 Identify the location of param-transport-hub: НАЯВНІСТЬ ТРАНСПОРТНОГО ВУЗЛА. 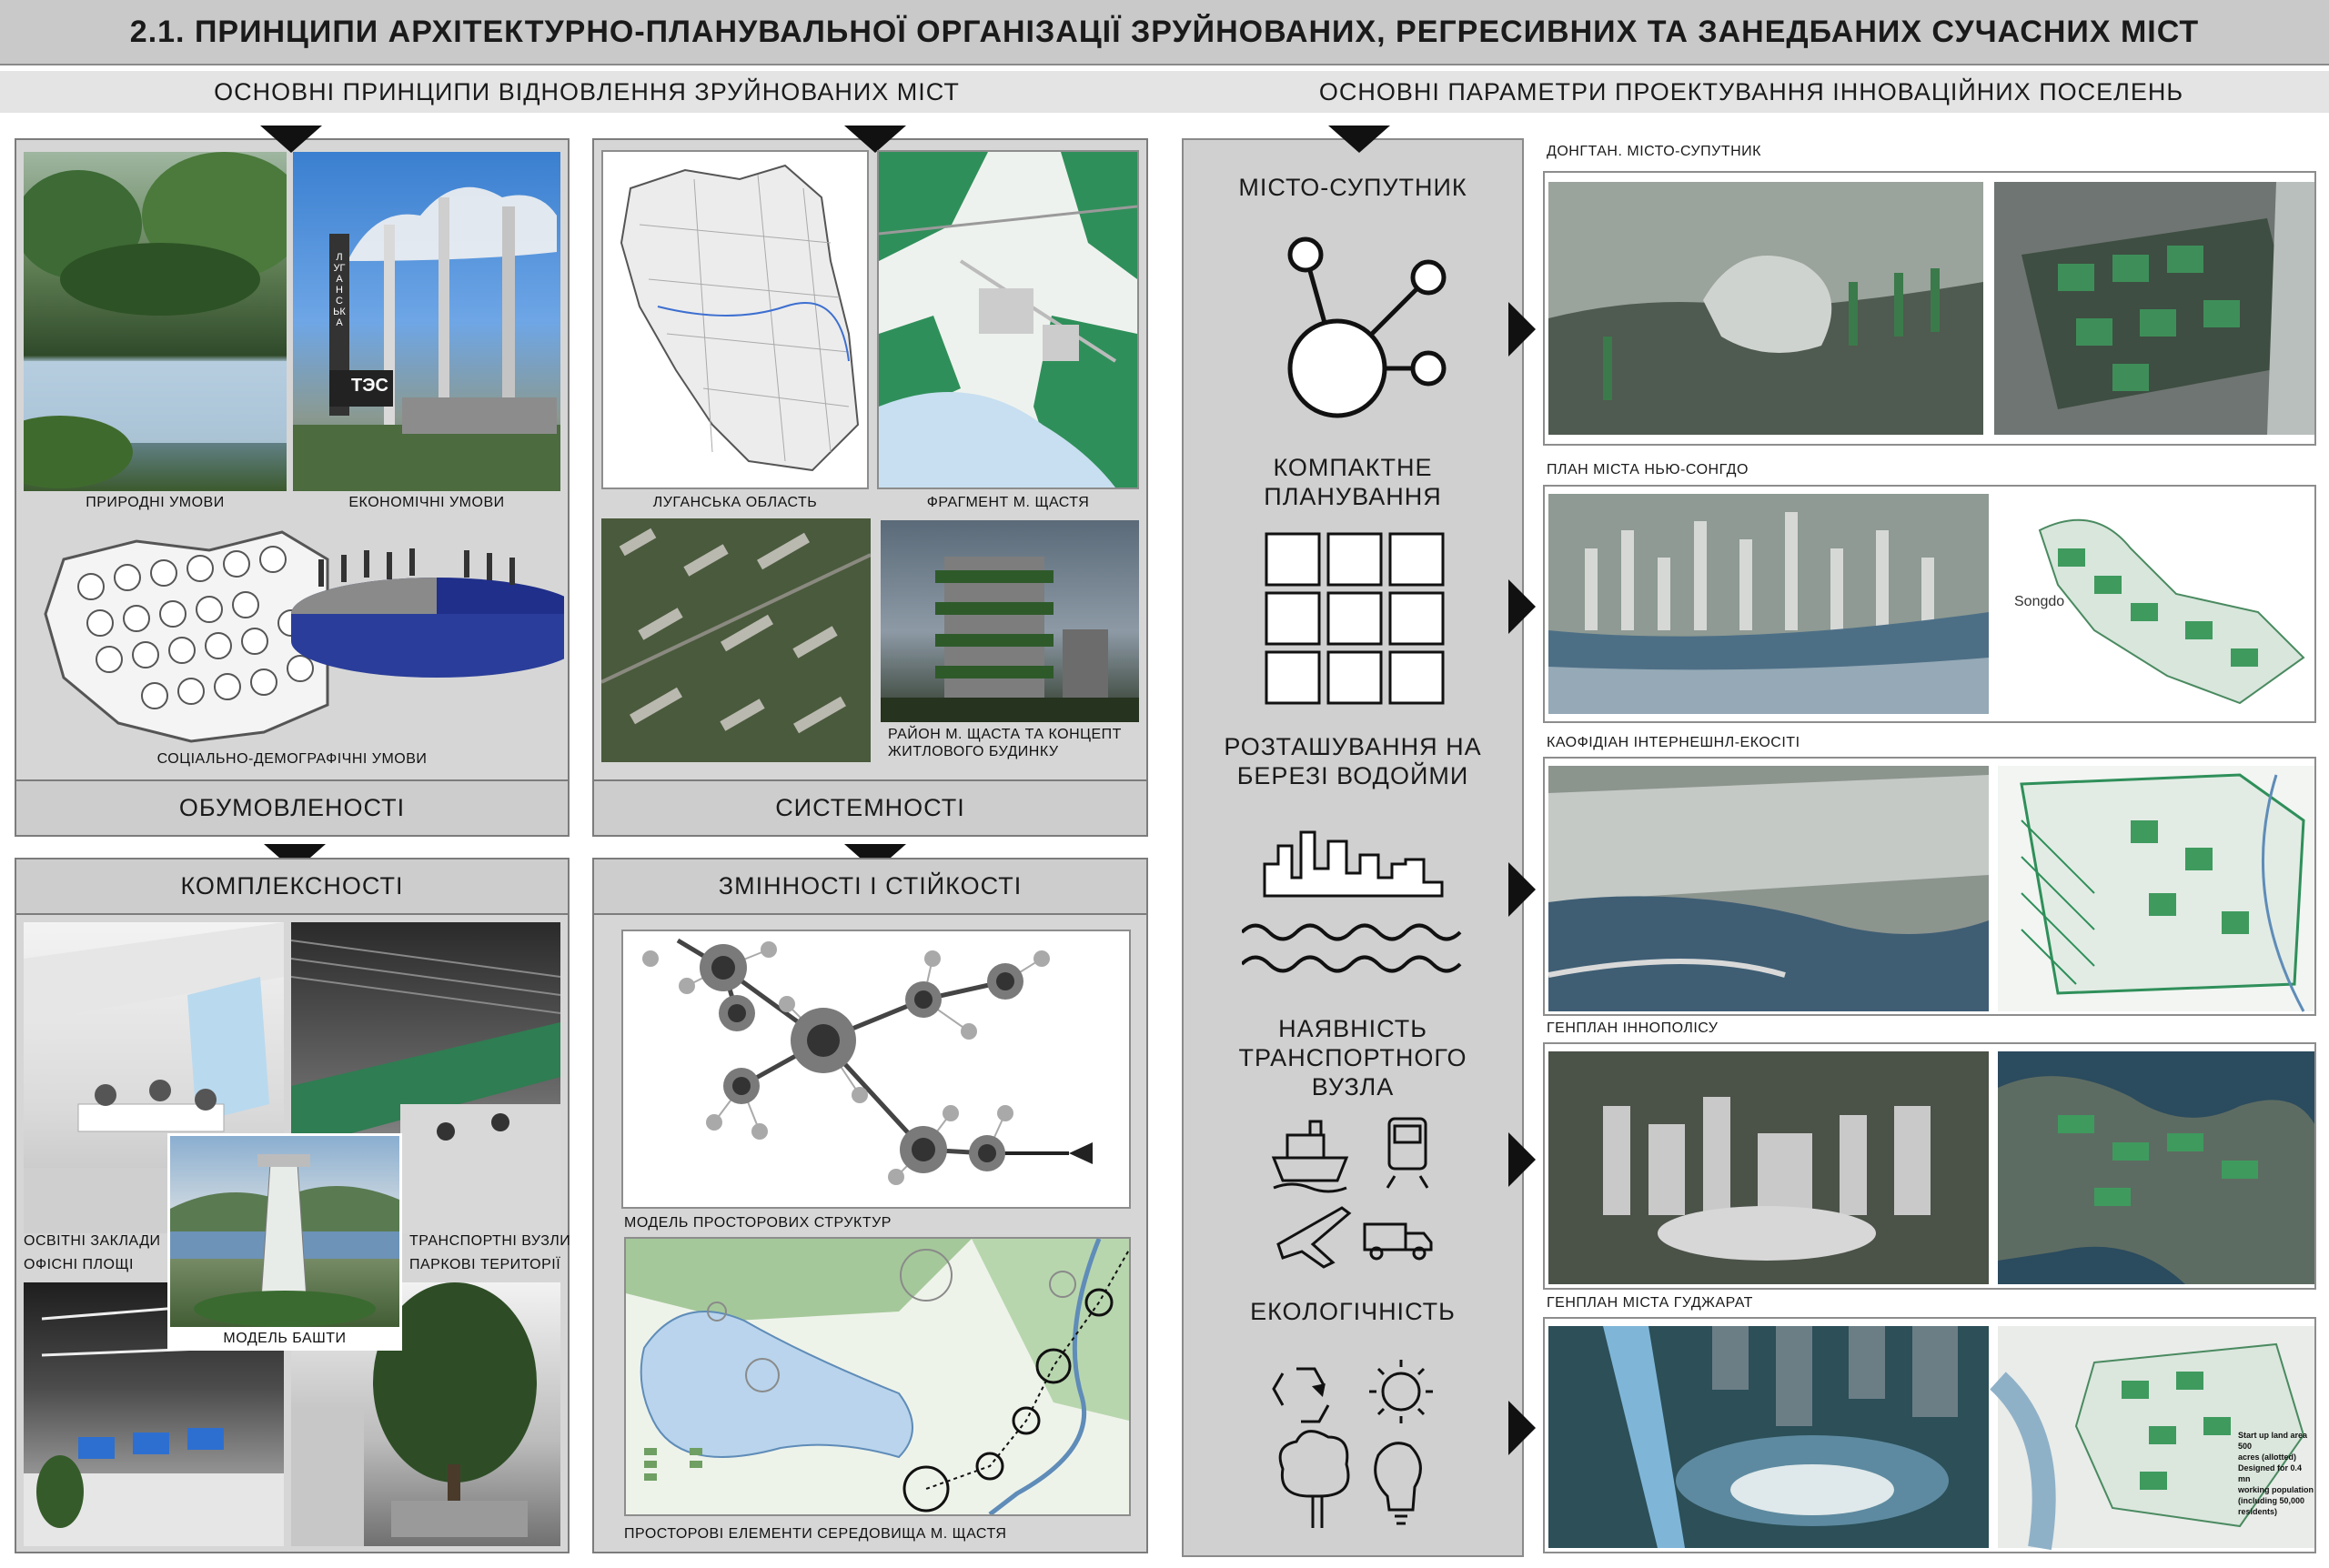
(1352, 1058).